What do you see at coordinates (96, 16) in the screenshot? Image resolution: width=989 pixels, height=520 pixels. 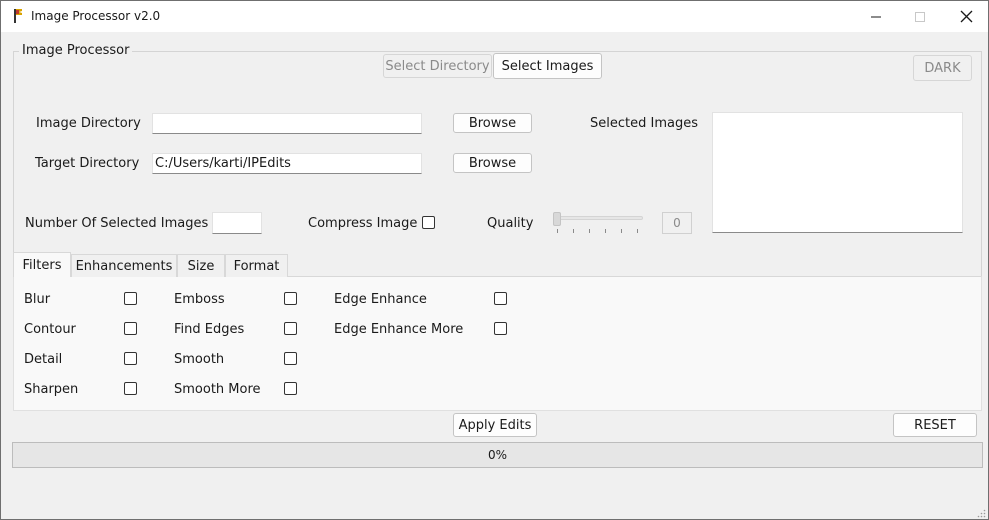 I see `window-title: Image Processor v2.0` at bounding box center [96, 16].